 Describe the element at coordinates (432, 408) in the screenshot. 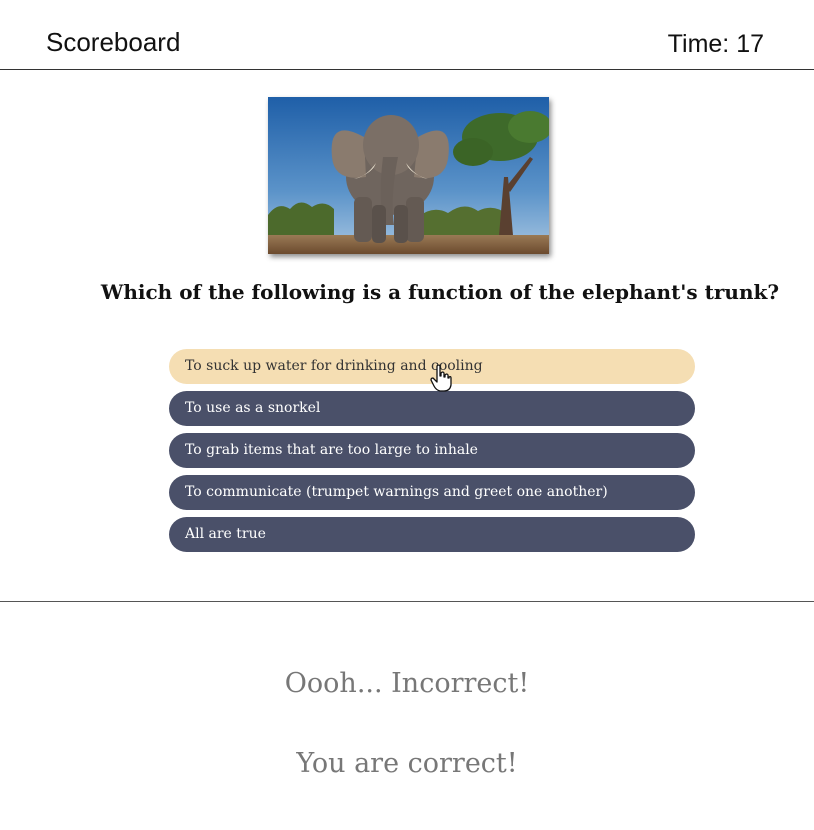

I see `answer-option-2: To use as a snorkel` at that location.